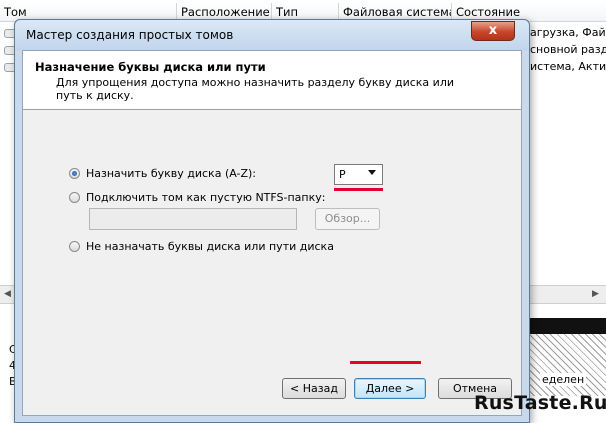  What do you see at coordinates (342, 174) in the screenshot?
I see `drive-letter-value: P` at bounding box center [342, 174].